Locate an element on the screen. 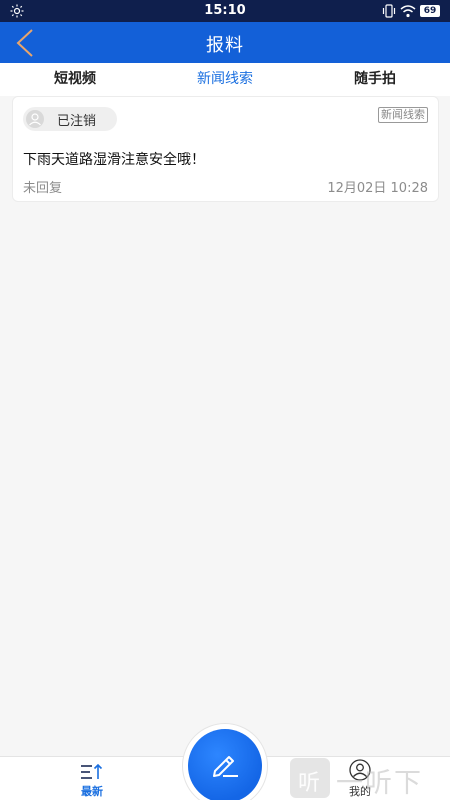  user-pill: 已注销 is located at coordinates (70, 119).